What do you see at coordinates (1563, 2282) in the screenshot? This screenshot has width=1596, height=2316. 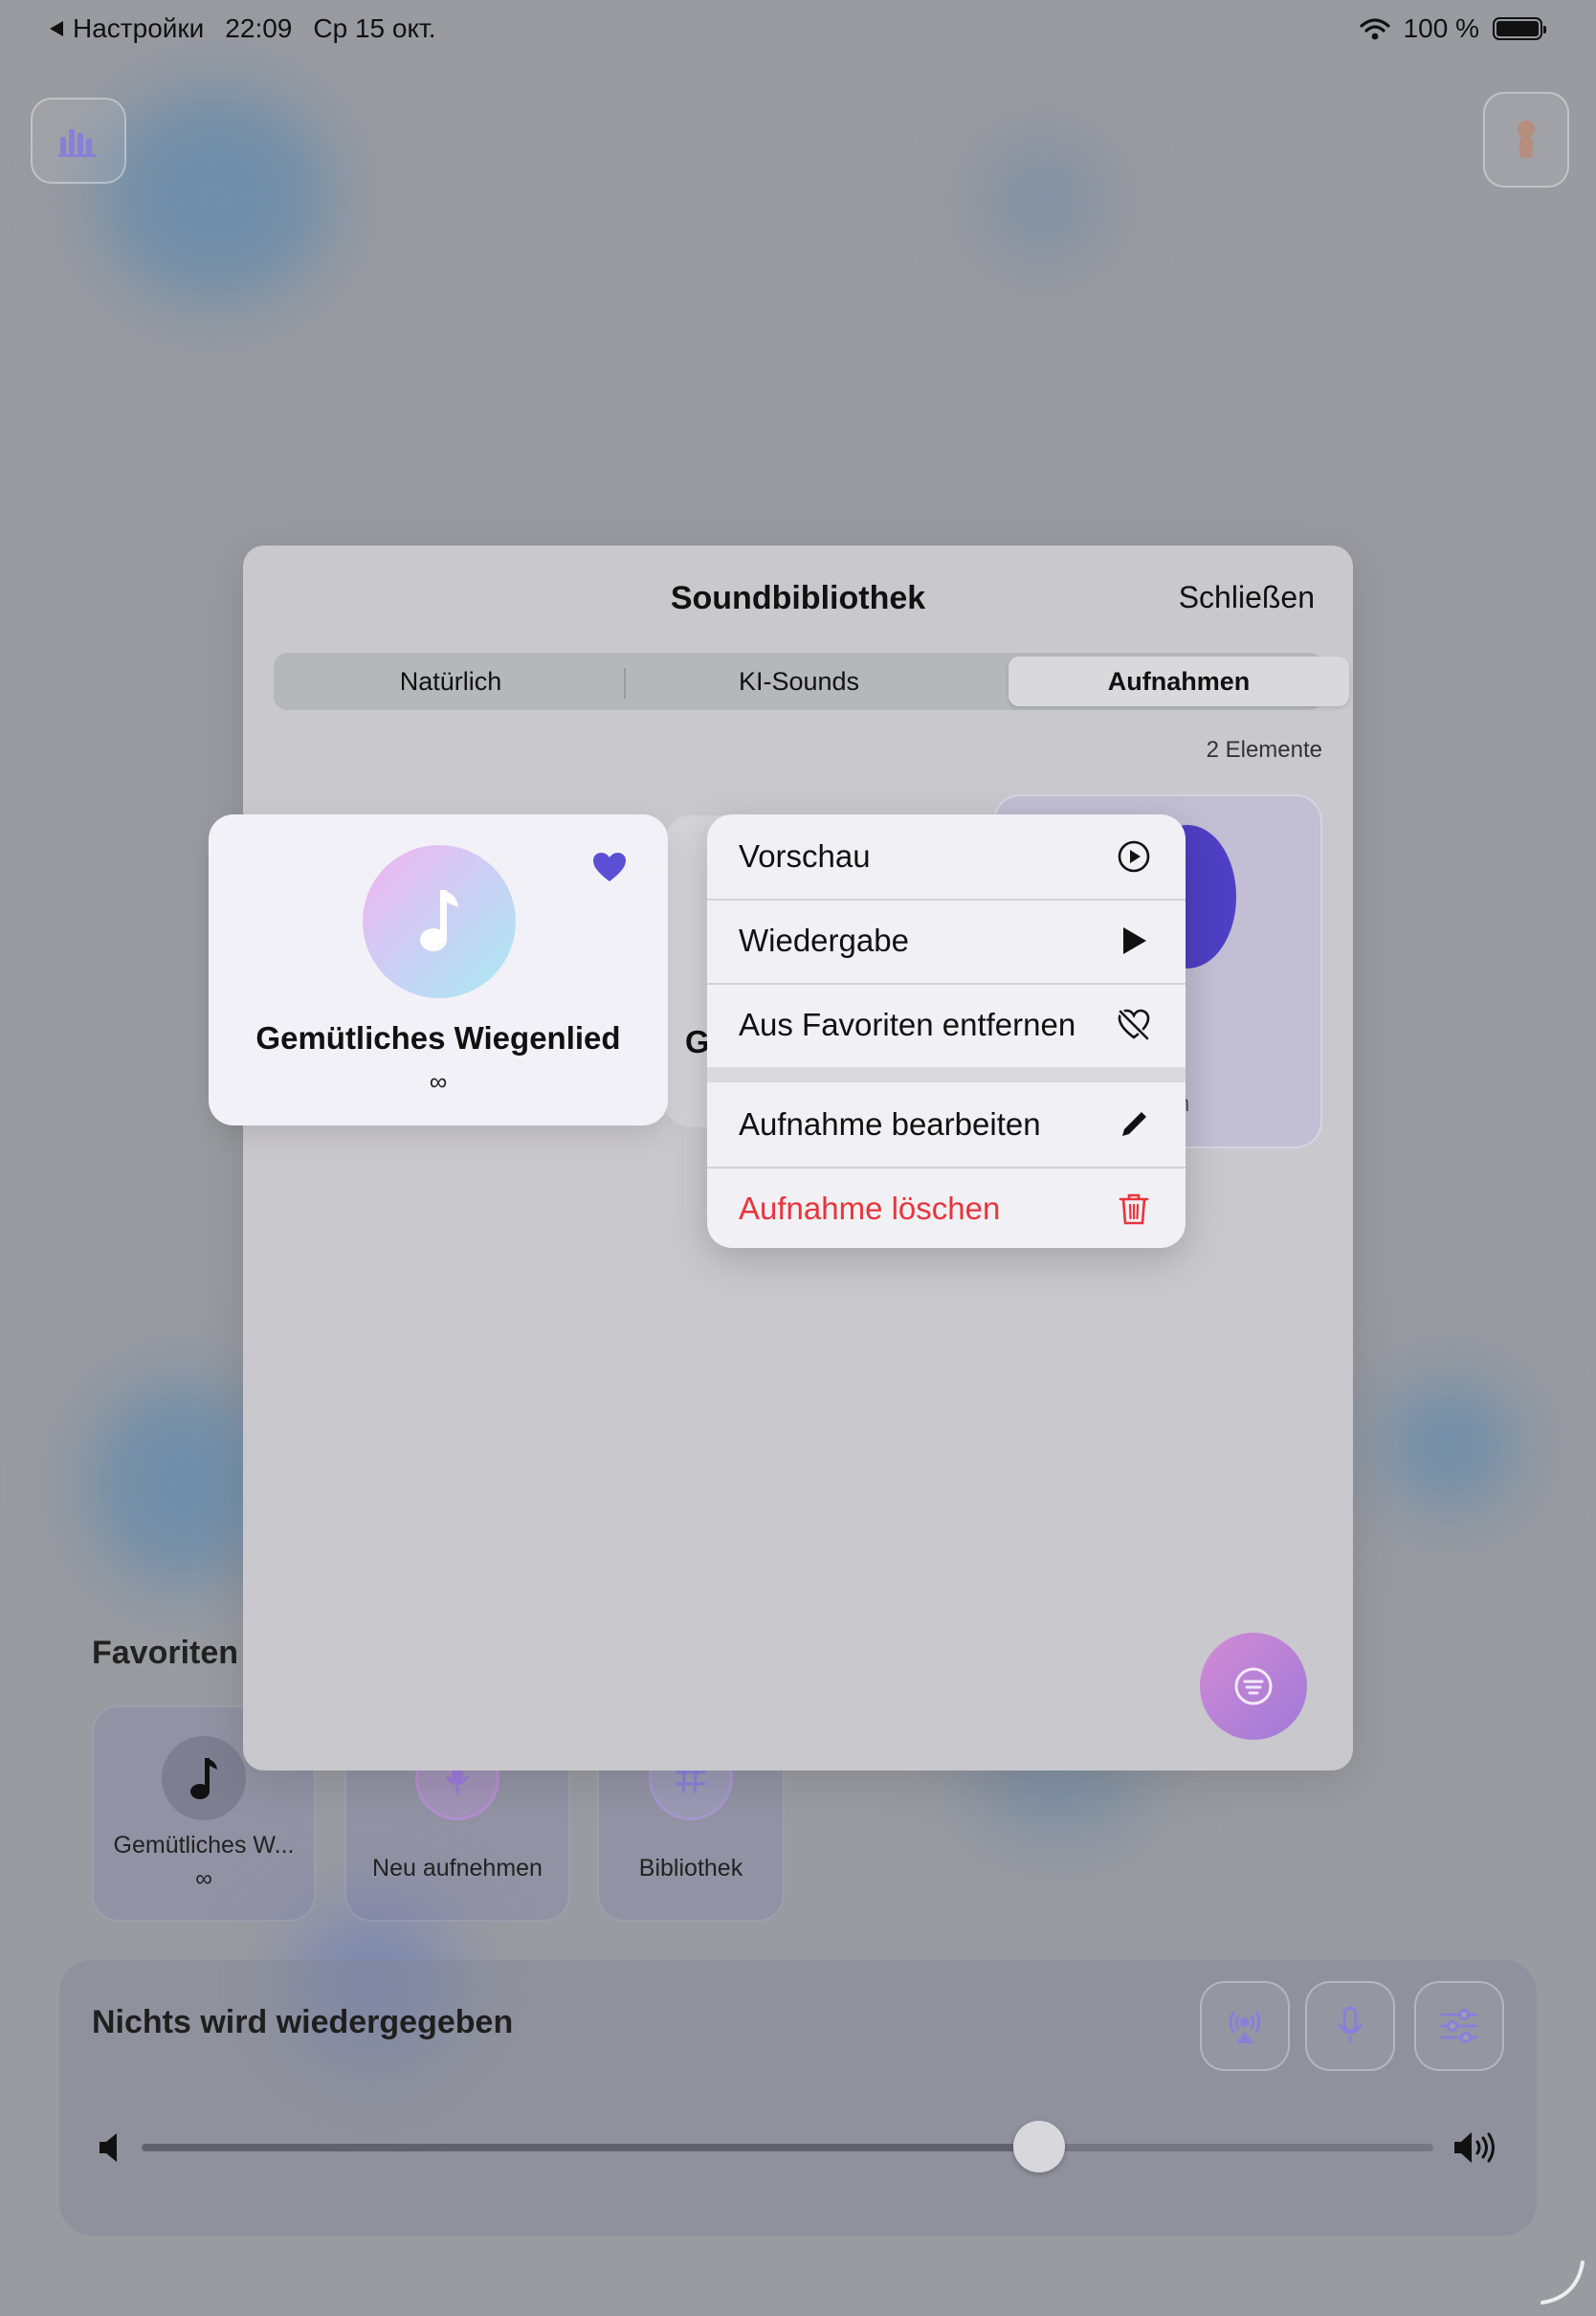 I see `resize-handle-icon` at bounding box center [1563, 2282].